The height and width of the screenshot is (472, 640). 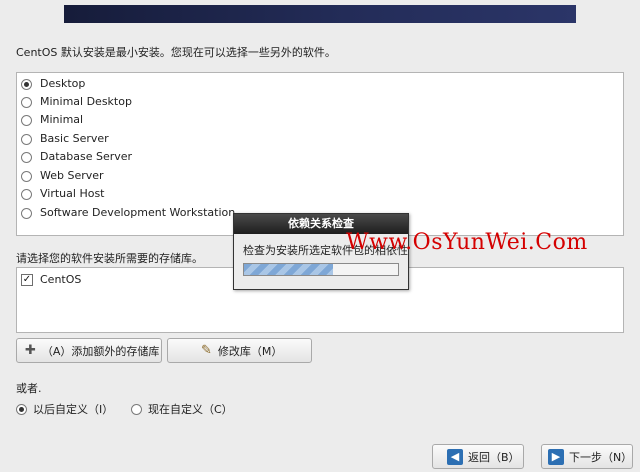 I want to click on package-option-label: Desktop, so click(x=63, y=83).